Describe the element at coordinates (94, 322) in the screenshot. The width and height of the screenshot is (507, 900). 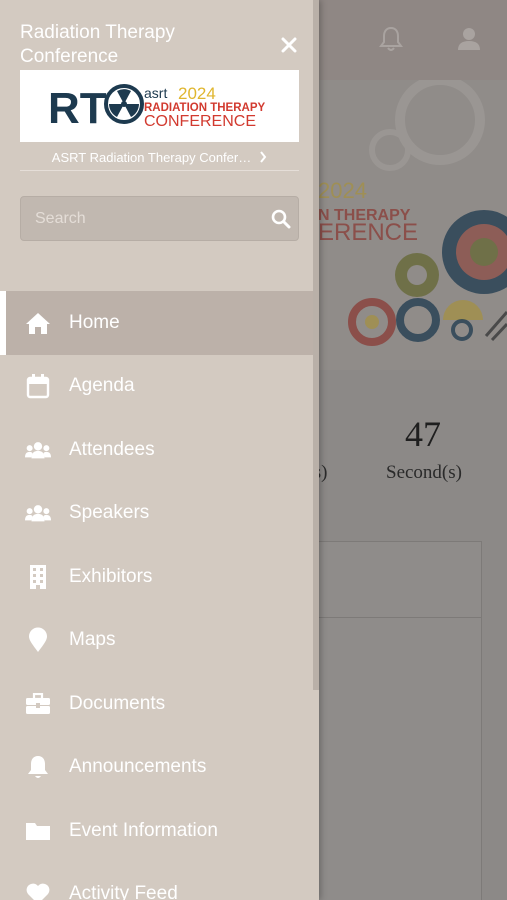
I see `nav-label-home: Home` at that location.